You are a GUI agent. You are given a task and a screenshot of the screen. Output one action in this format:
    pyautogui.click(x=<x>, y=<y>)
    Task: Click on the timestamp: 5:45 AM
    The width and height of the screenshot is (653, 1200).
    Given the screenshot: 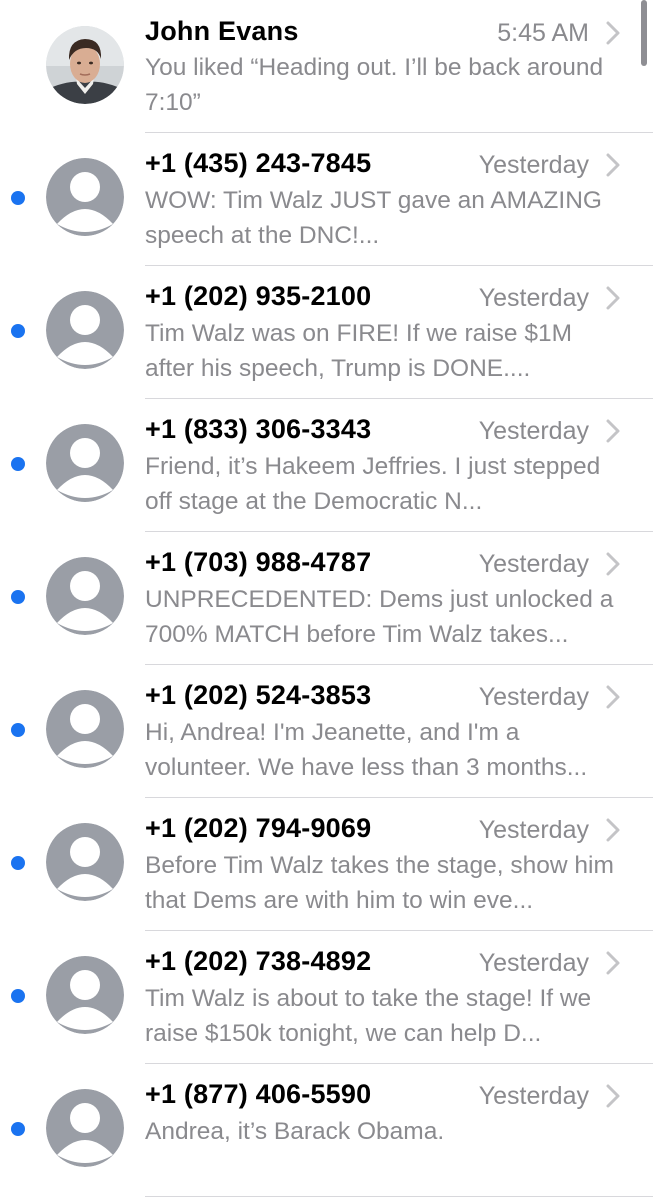 What is the action you would take?
    pyautogui.click(x=543, y=33)
    